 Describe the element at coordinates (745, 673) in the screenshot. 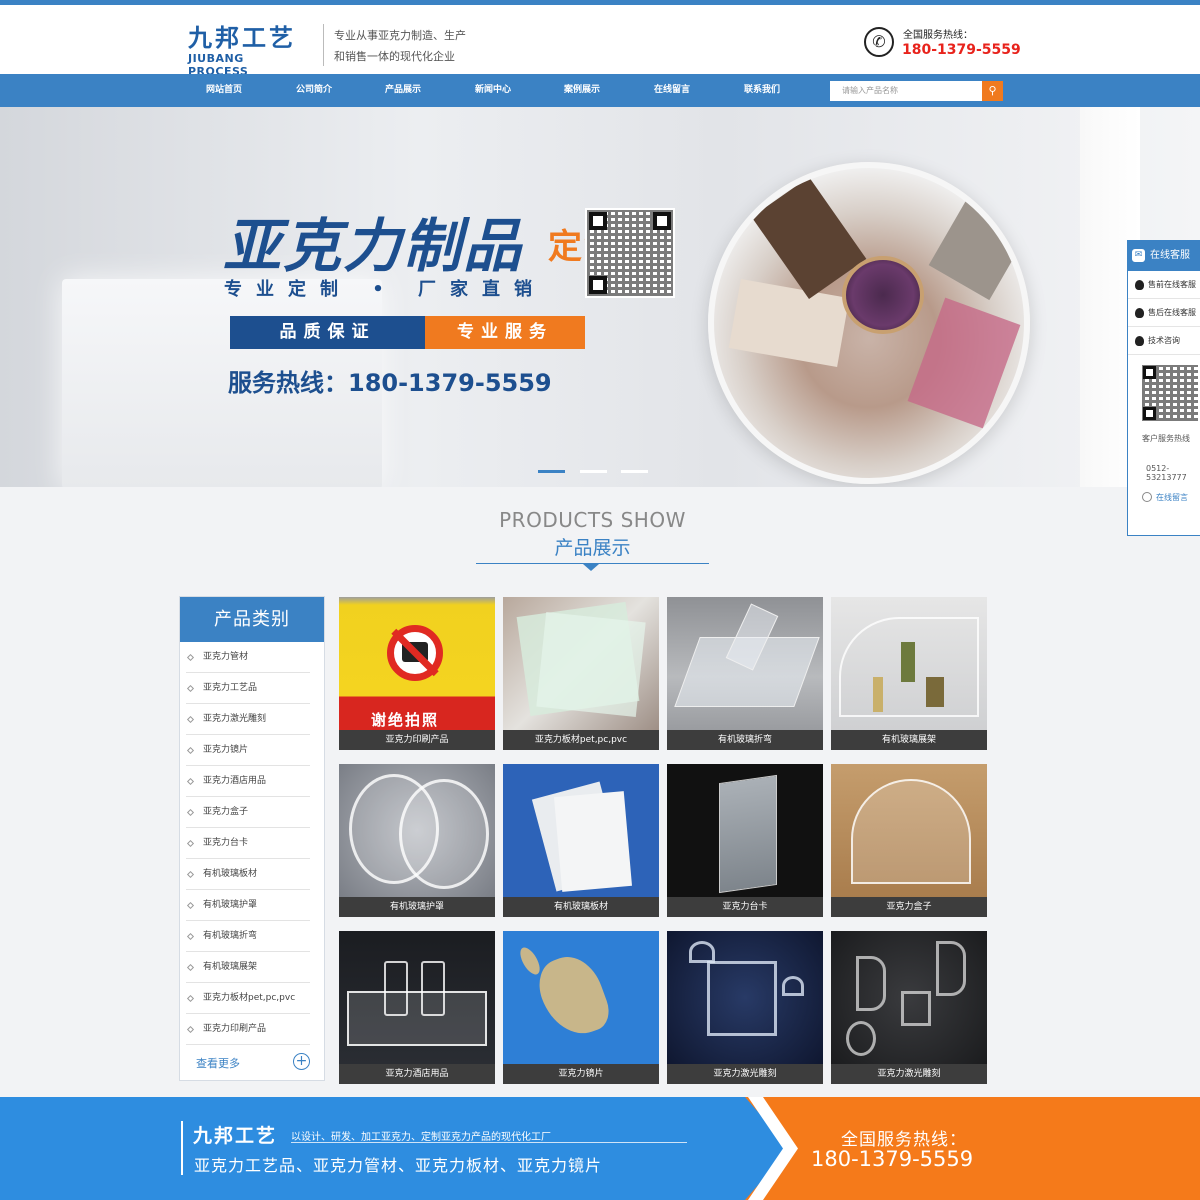

I see `product-card: 有机玻璃折弯` at that location.